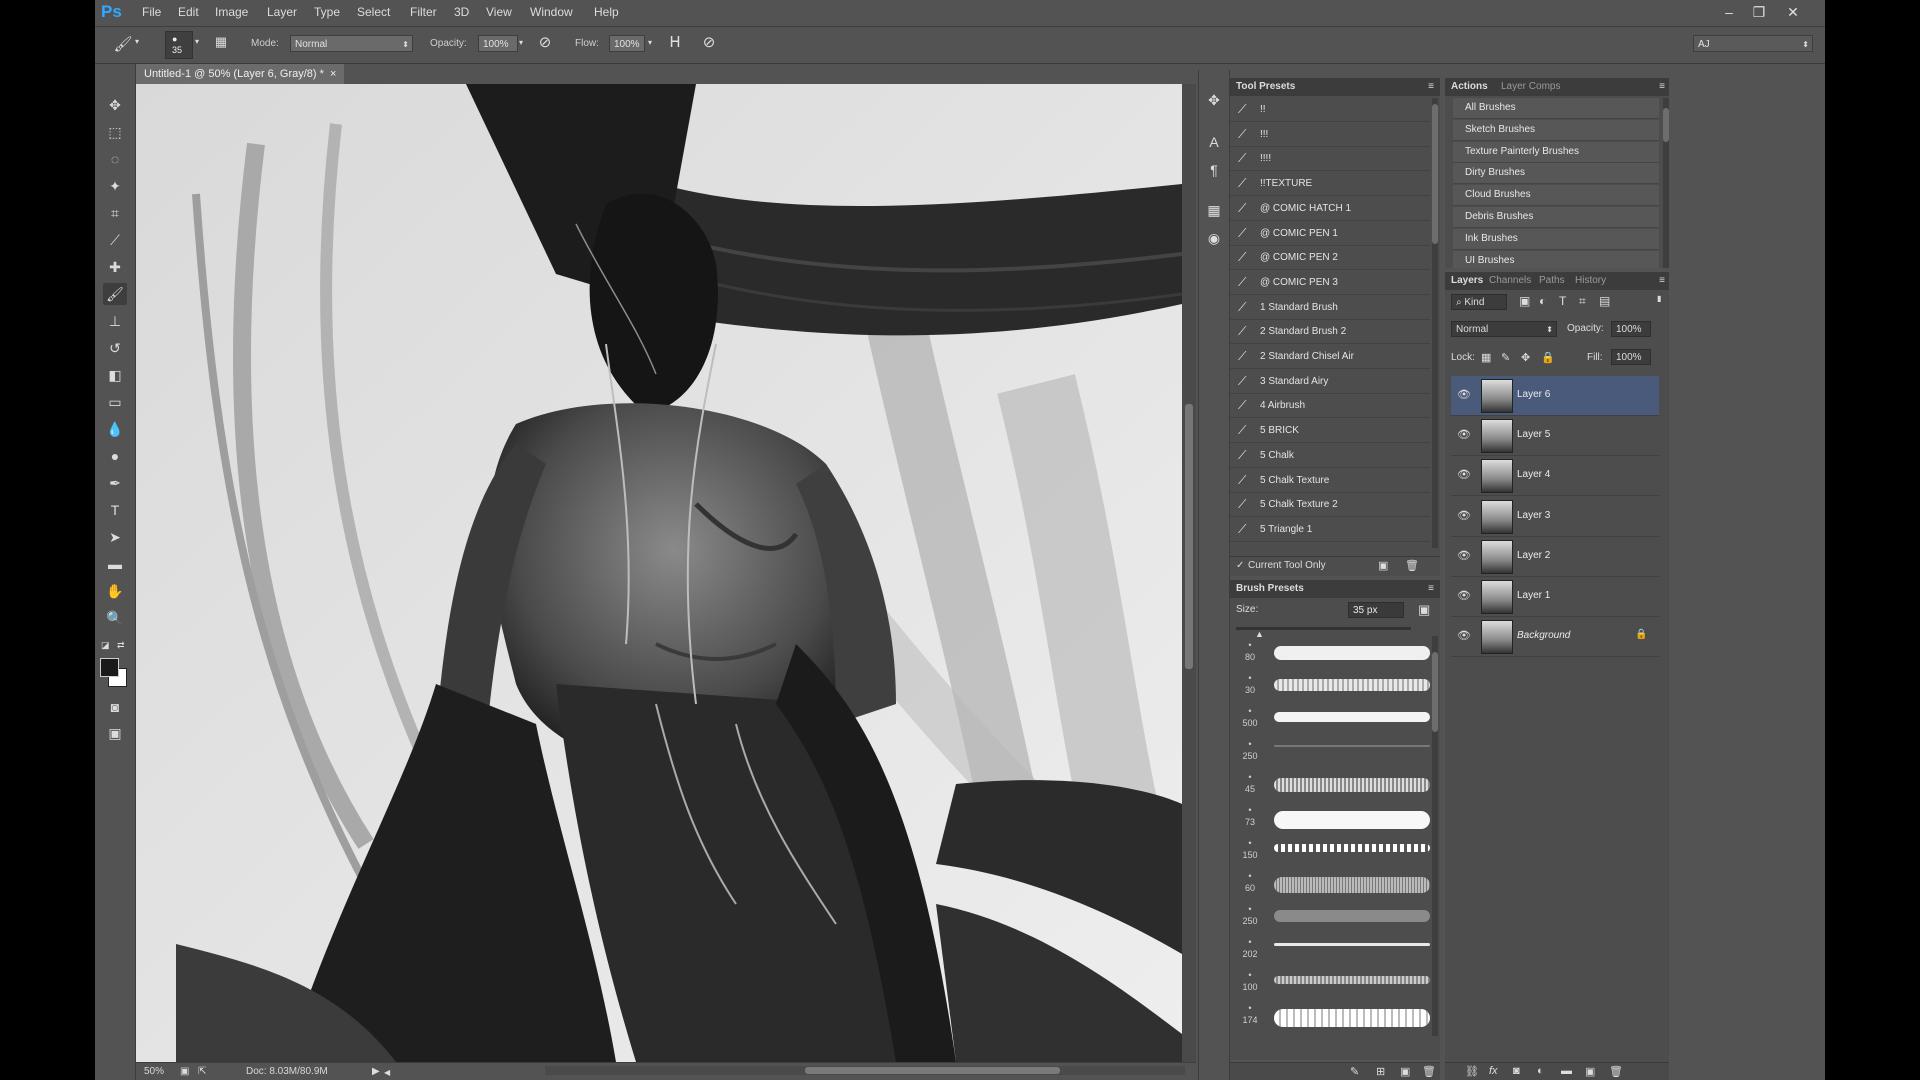  Describe the element at coordinates (1330, 431) in the screenshot. I see `preset-item: ⟋ 5 BRICK` at that location.